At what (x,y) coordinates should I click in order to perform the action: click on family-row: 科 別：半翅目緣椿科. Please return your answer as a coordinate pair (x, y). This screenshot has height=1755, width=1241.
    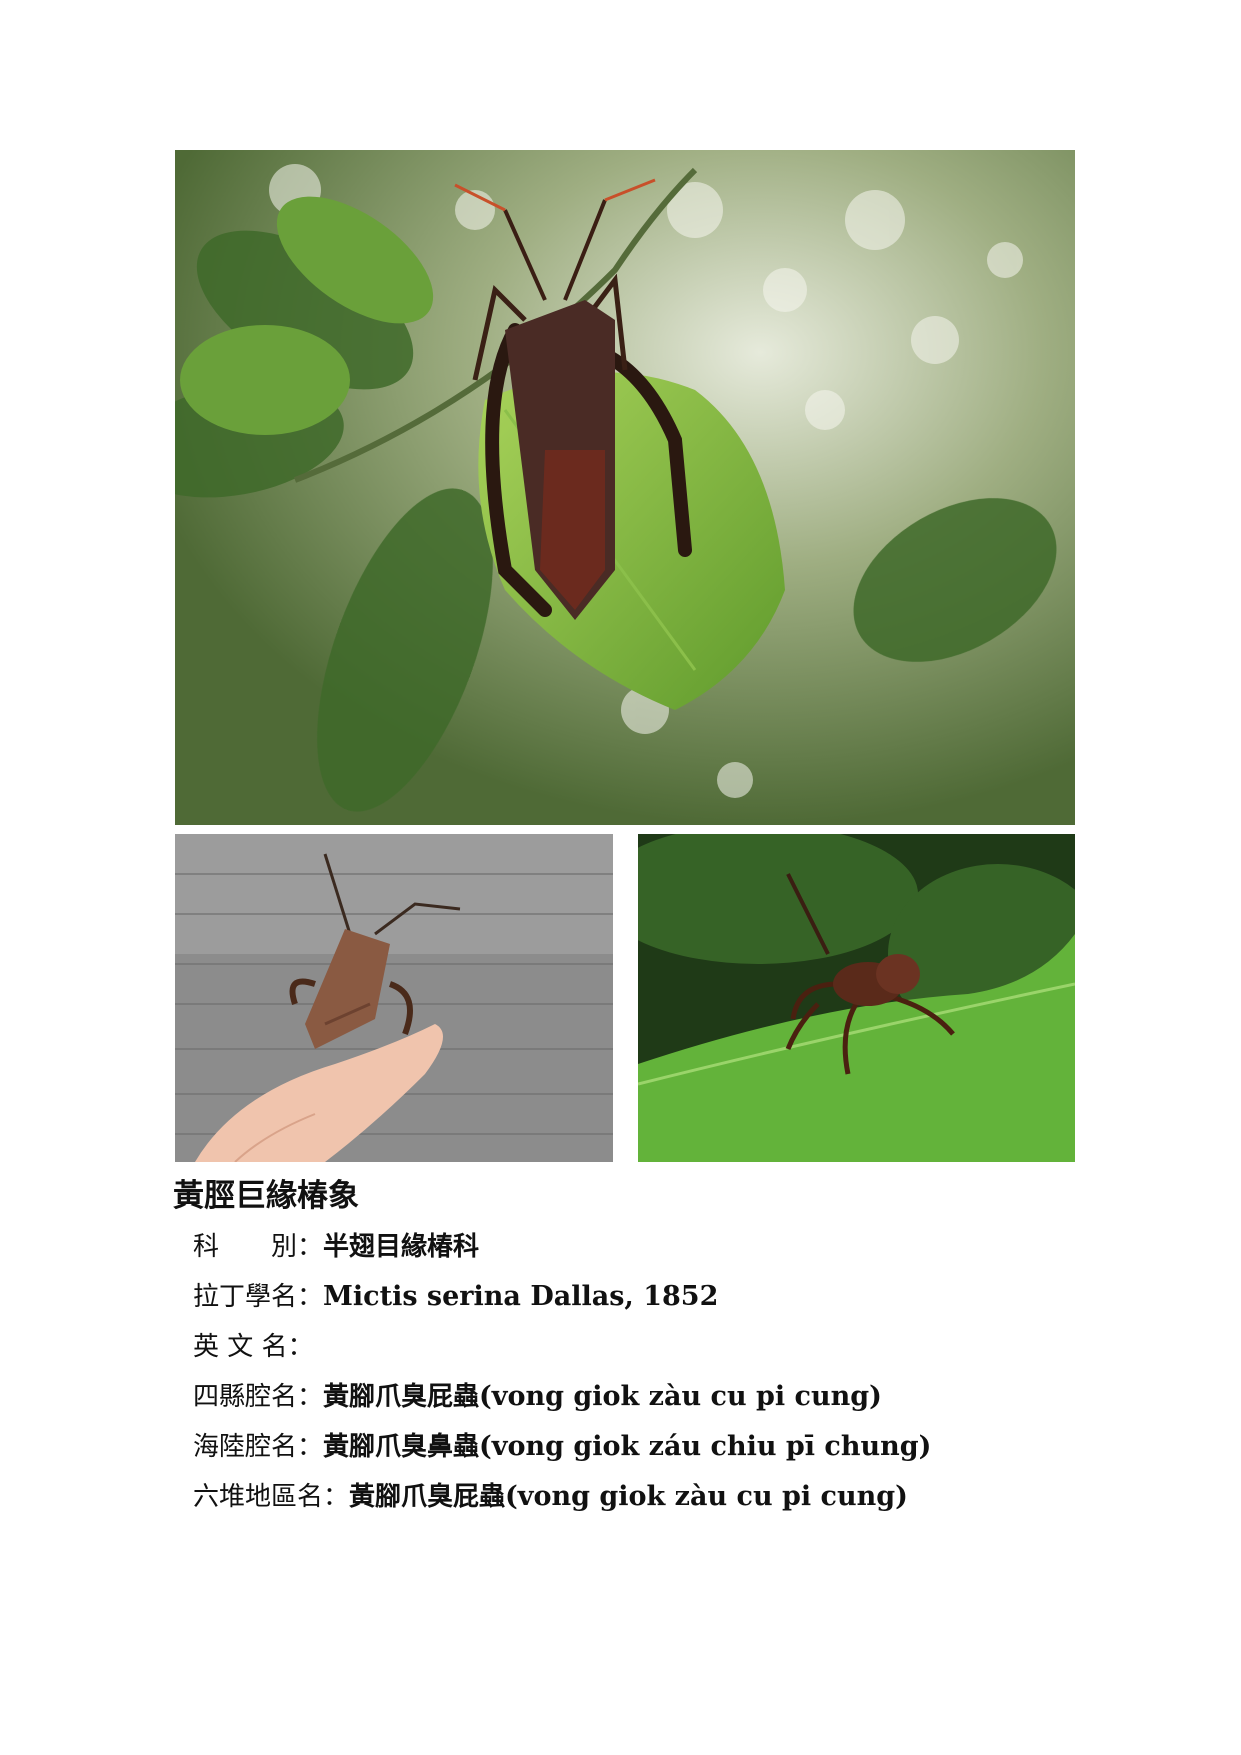
    Looking at the image, I should click on (562, 1247).